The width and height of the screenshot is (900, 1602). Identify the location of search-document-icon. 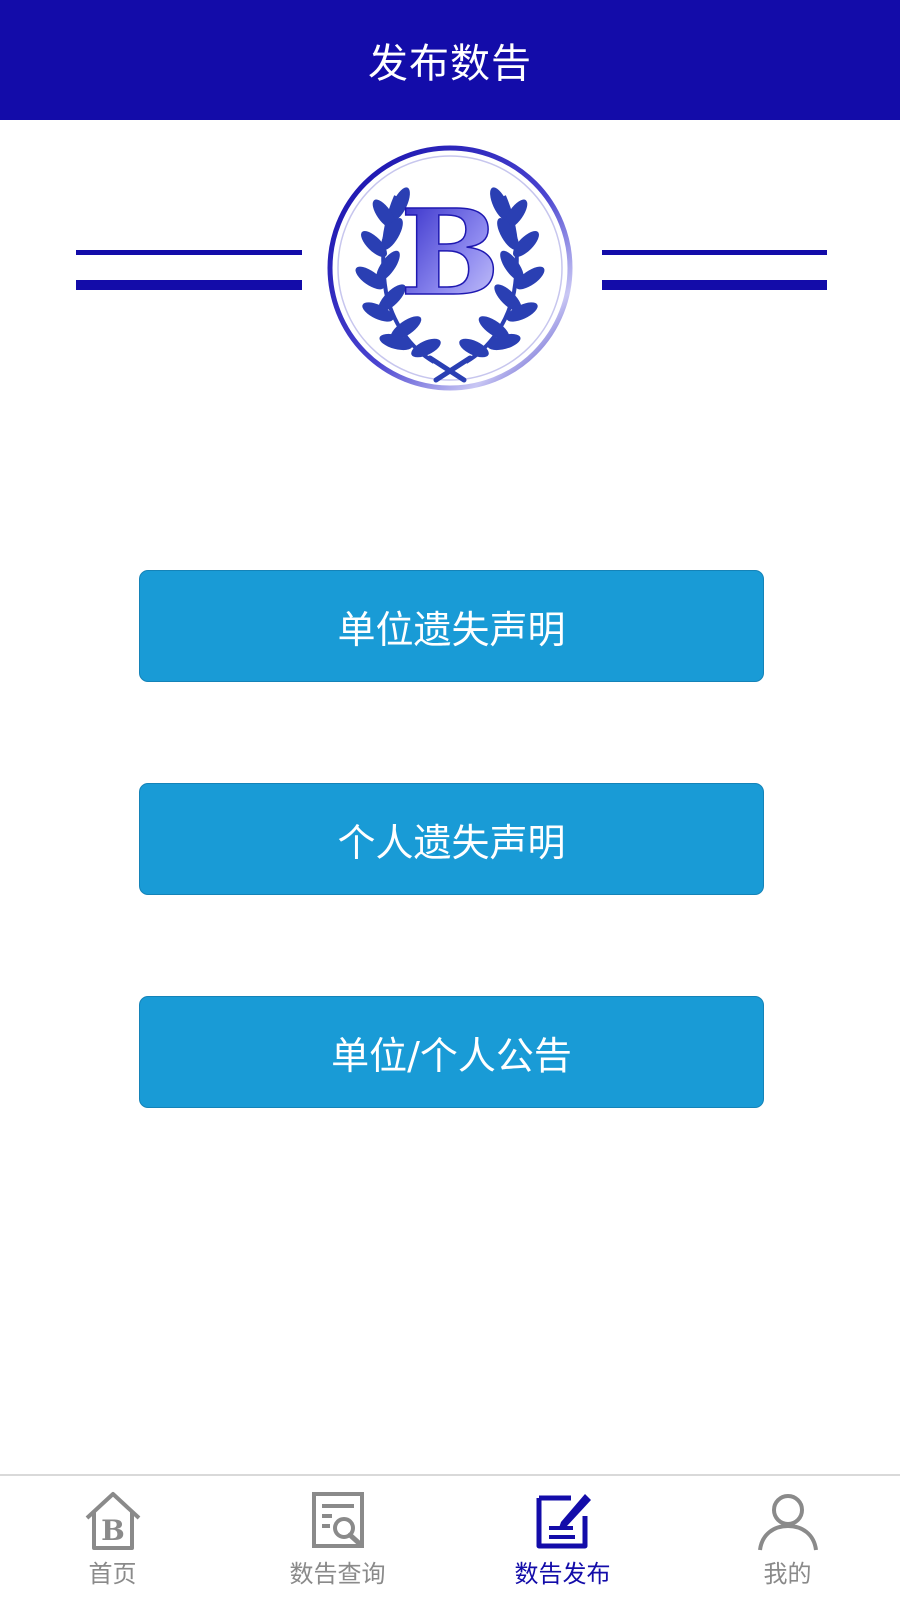
(337, 1520).